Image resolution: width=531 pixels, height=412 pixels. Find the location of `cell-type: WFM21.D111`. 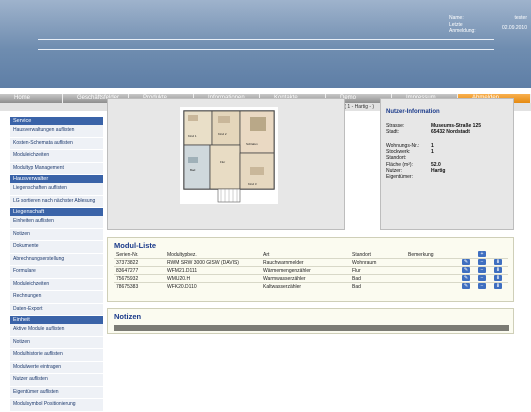

cell-type: WFM21.D111 is located at coordinates (213, 270).